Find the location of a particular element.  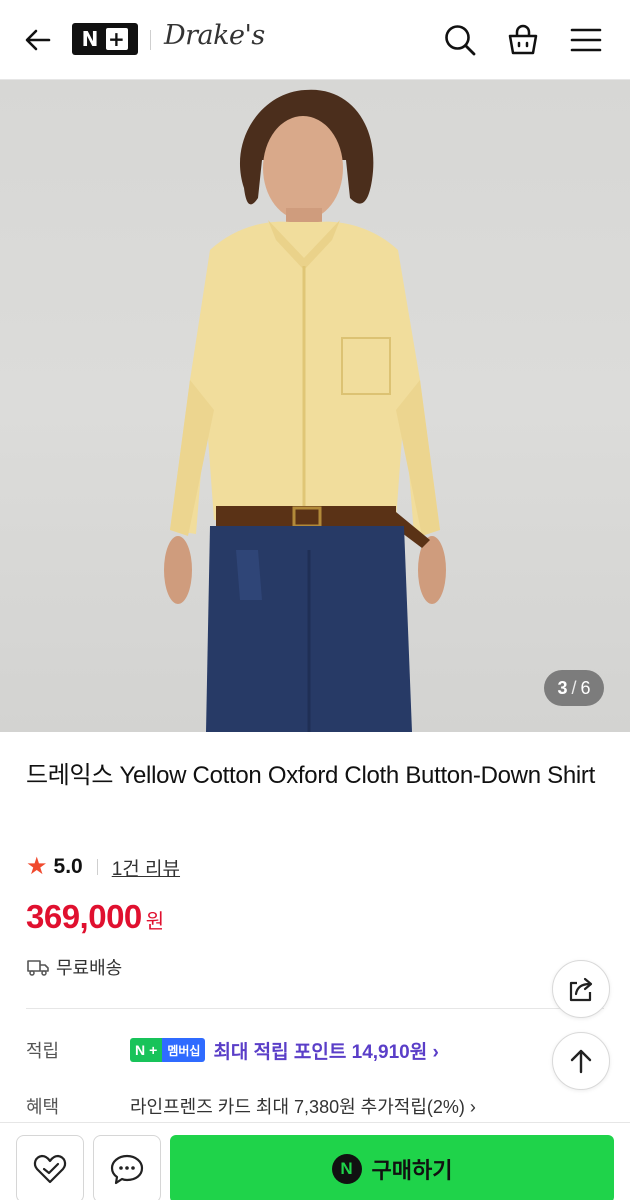

header-divider is located at coordinates (150, 40).